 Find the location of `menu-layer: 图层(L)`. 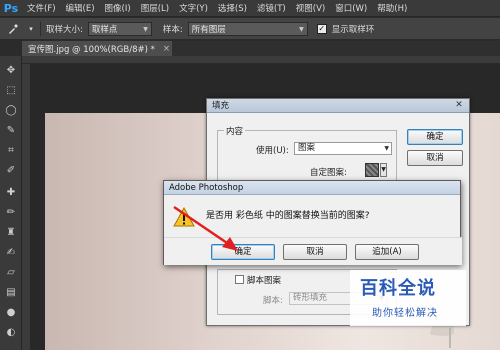

menu-layer: 图层(L) is located at coordinates (155, 8).